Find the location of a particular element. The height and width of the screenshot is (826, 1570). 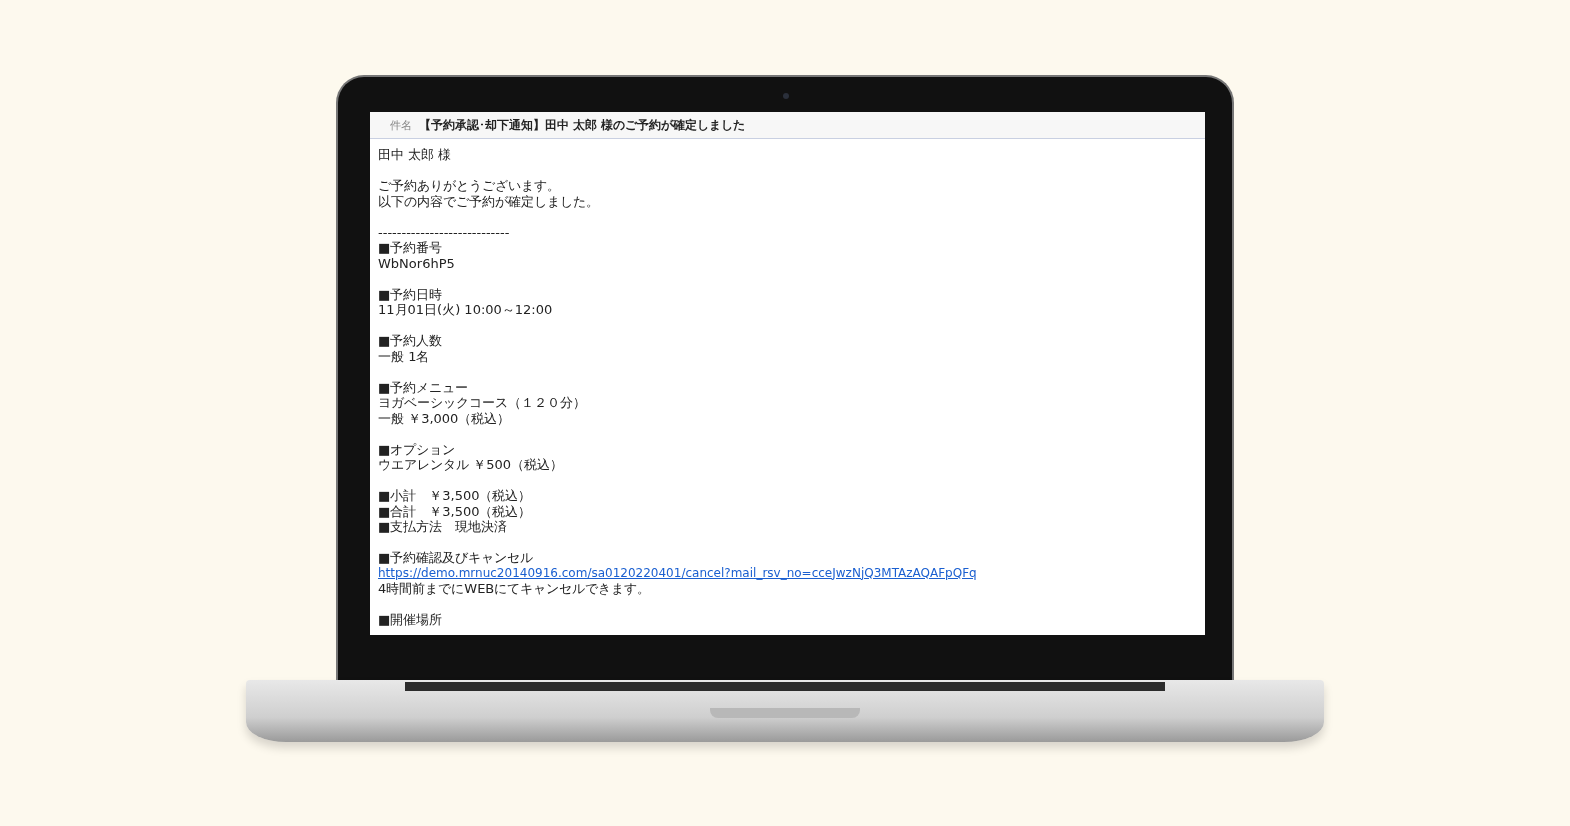

email-subject: 【予約承認･却下通知】田中 太郎 様のご予約が確定しました is located at coordinates (582, 125).